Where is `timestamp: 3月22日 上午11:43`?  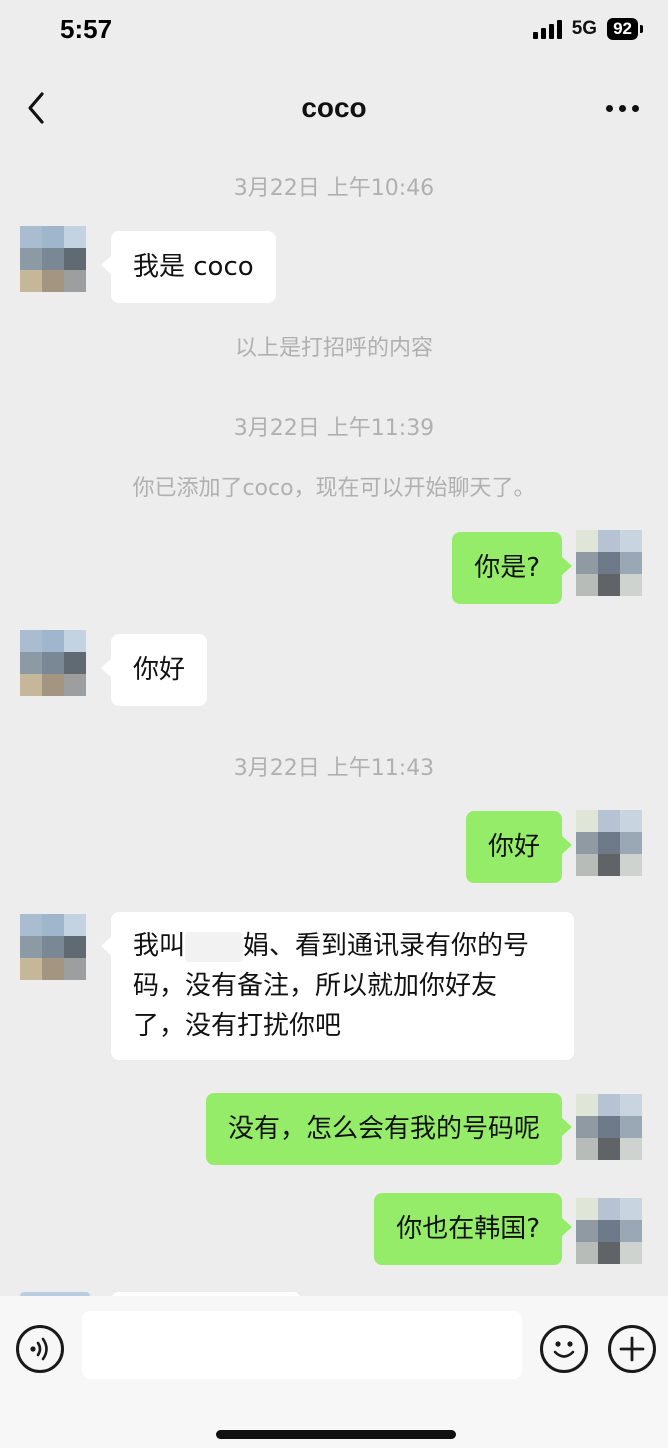
timestamp: 3月22日 上午11:43 is located at coordinates (334, 768).